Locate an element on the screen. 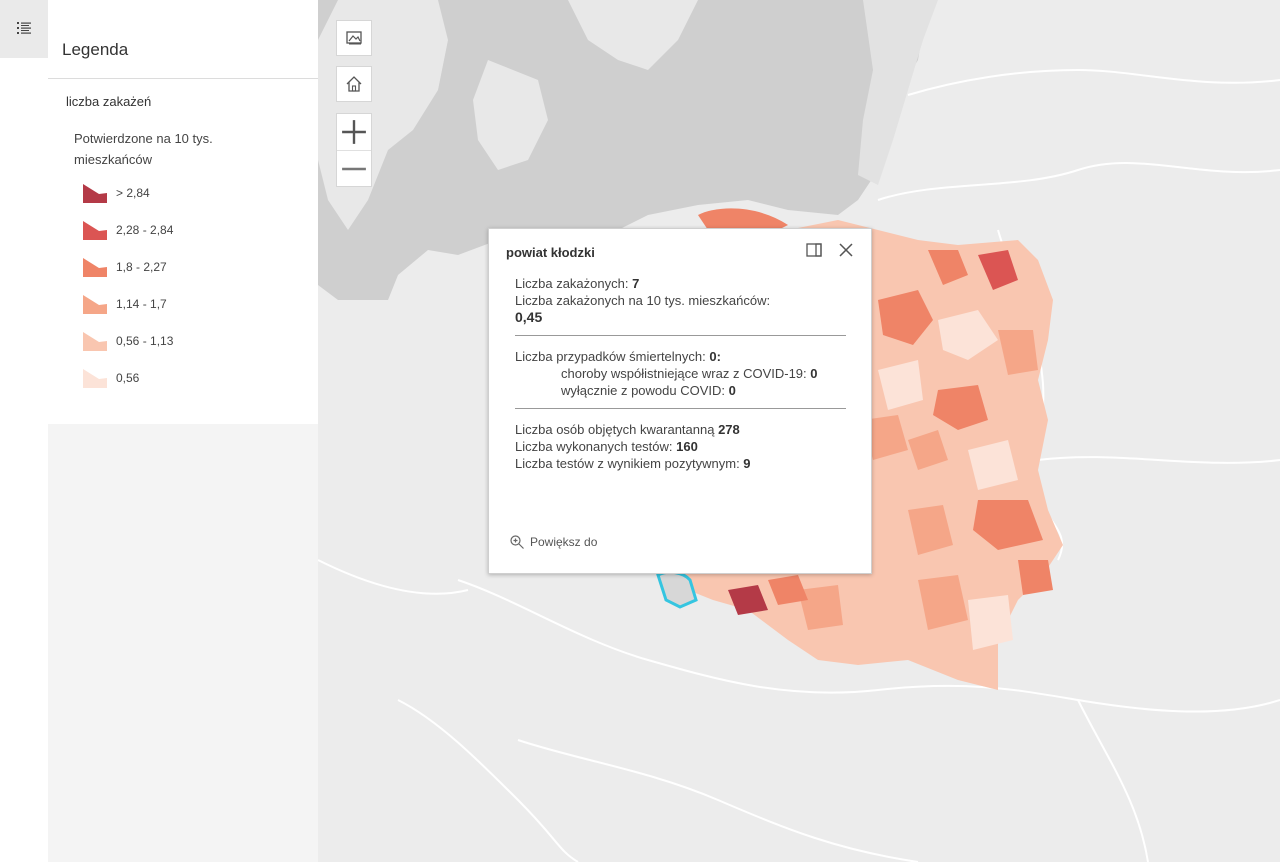  legend-class-row: 0,56 - 1,13 is located at coordinates (127, 341).